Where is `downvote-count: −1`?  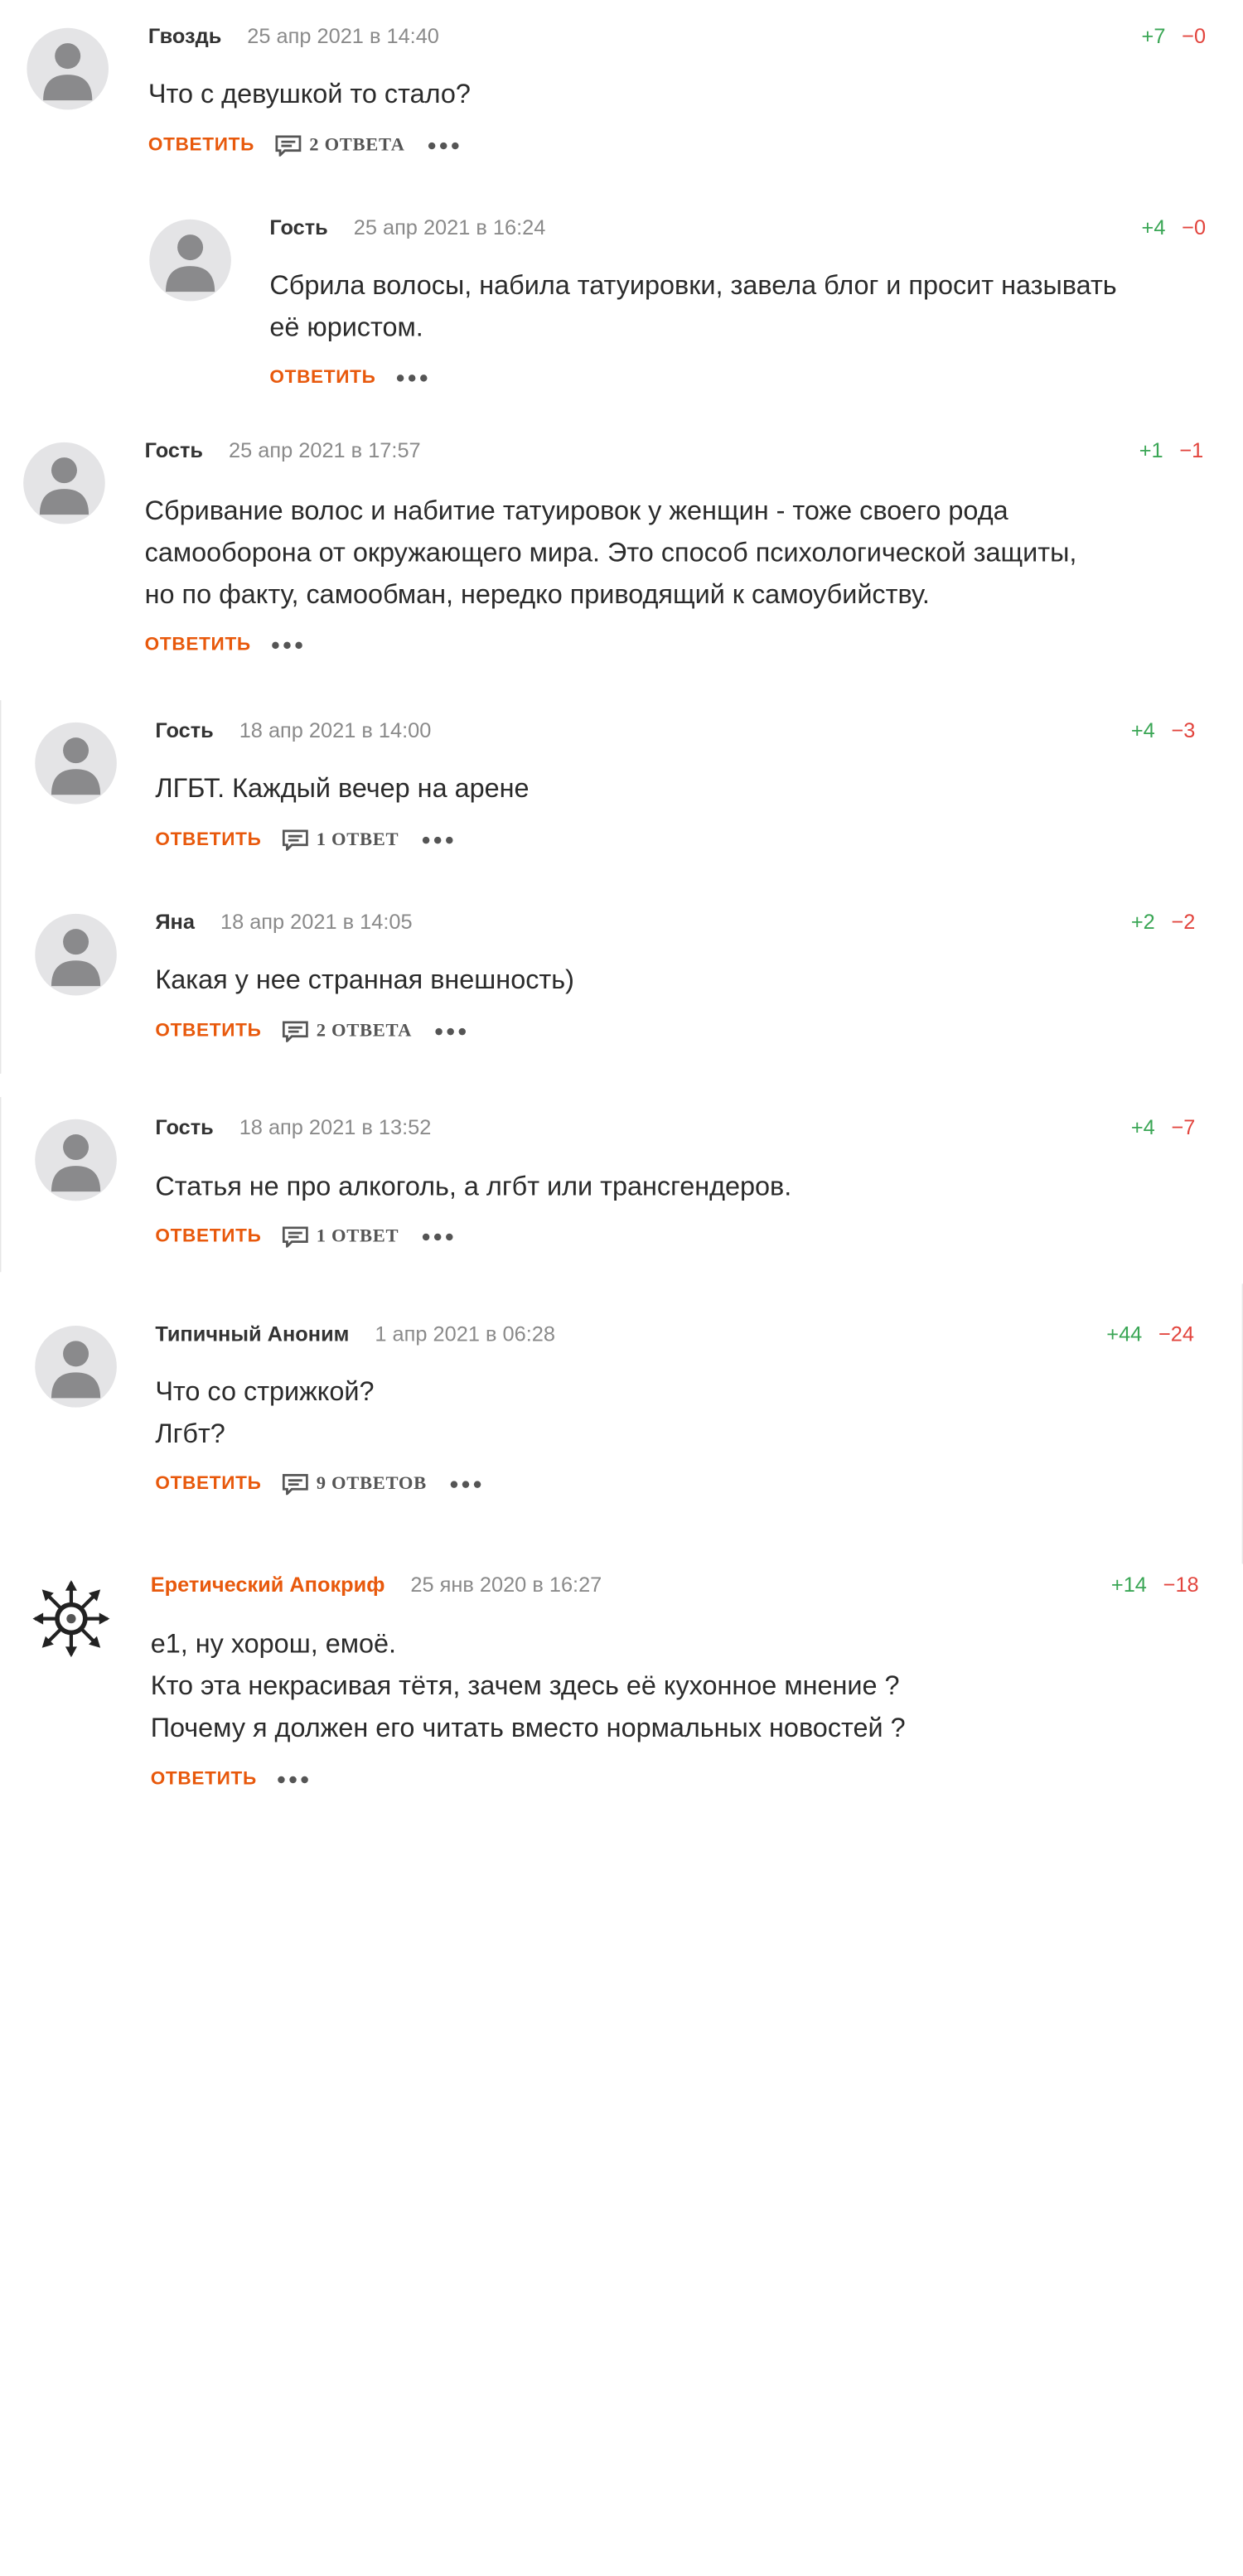
downvote-count: −1 is located at coordinates (1191, 450).